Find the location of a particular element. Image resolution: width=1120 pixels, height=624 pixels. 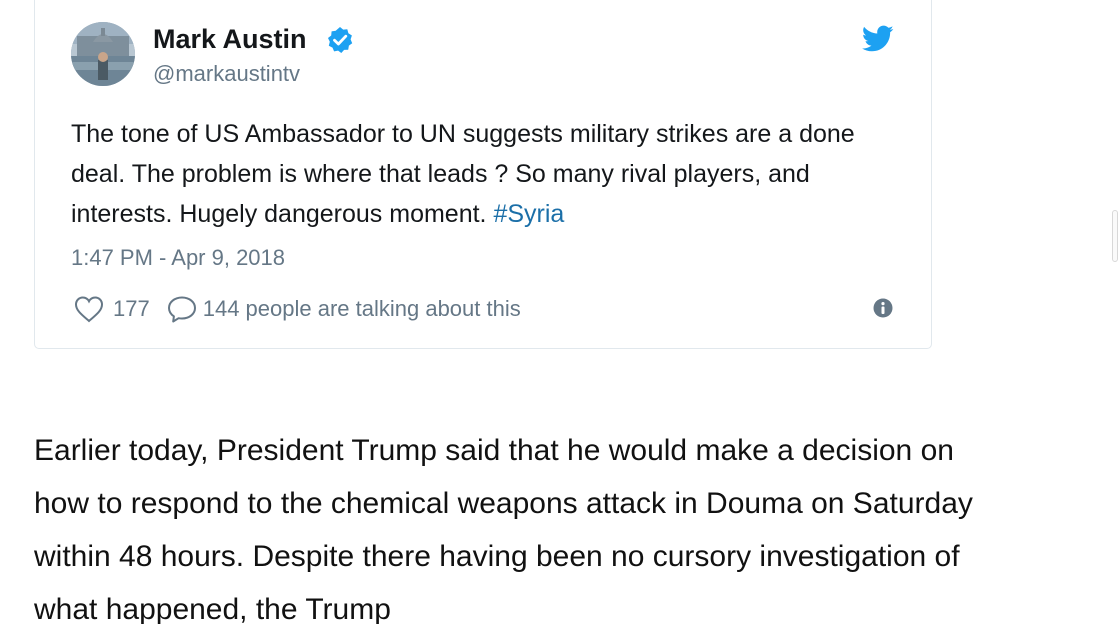

tweet-actions: 177 144 people are talking about this is located at coordinates (297, 309).